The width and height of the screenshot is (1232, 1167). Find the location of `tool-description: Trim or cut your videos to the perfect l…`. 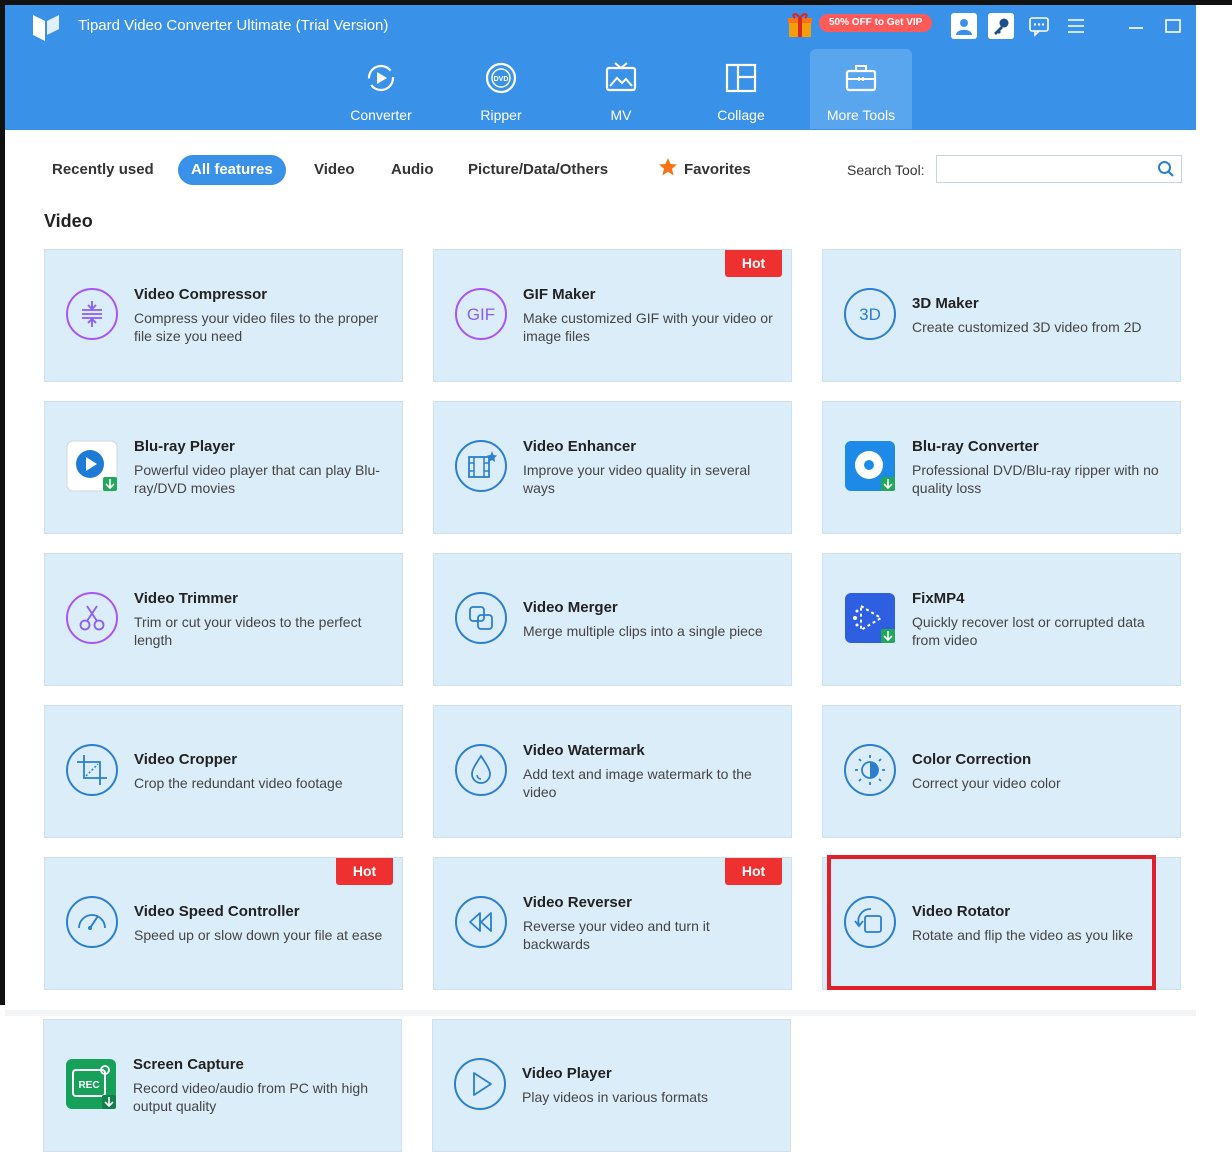

tool-description: Trim or cut your videos to the perfect l… is located at coordinates (248, 631).